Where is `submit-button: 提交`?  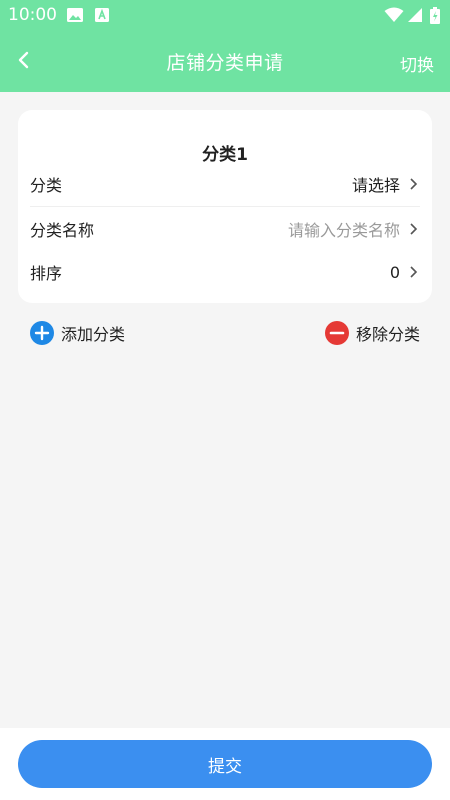
submit-button: 提交 is located at coordinates (225, 764).